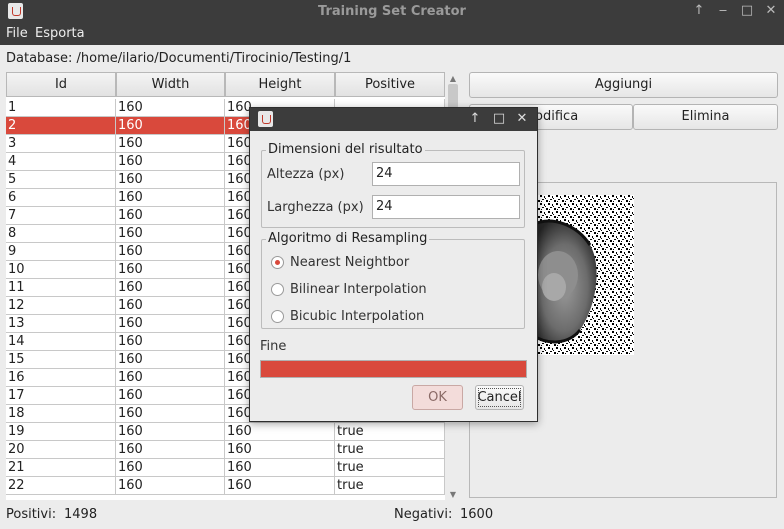 This screenshot has width=784, height=529. I want to click on bicubic-radio, so click(277, 316).